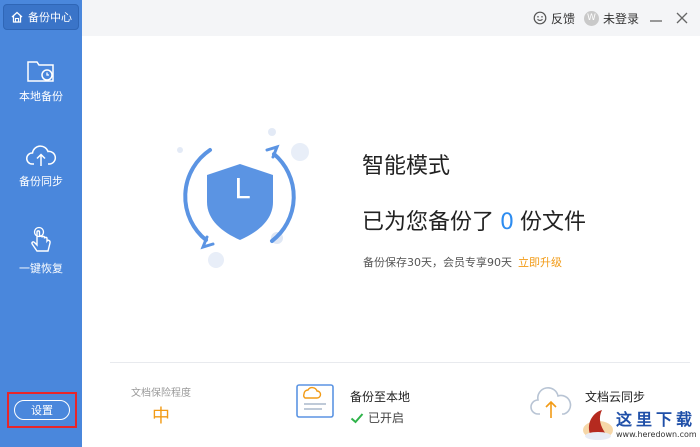  What do you see at coordinates (41, 181) in the screenshot?
I see `sidebar-item-label: 备份同步` at bounding box center [41, 181].